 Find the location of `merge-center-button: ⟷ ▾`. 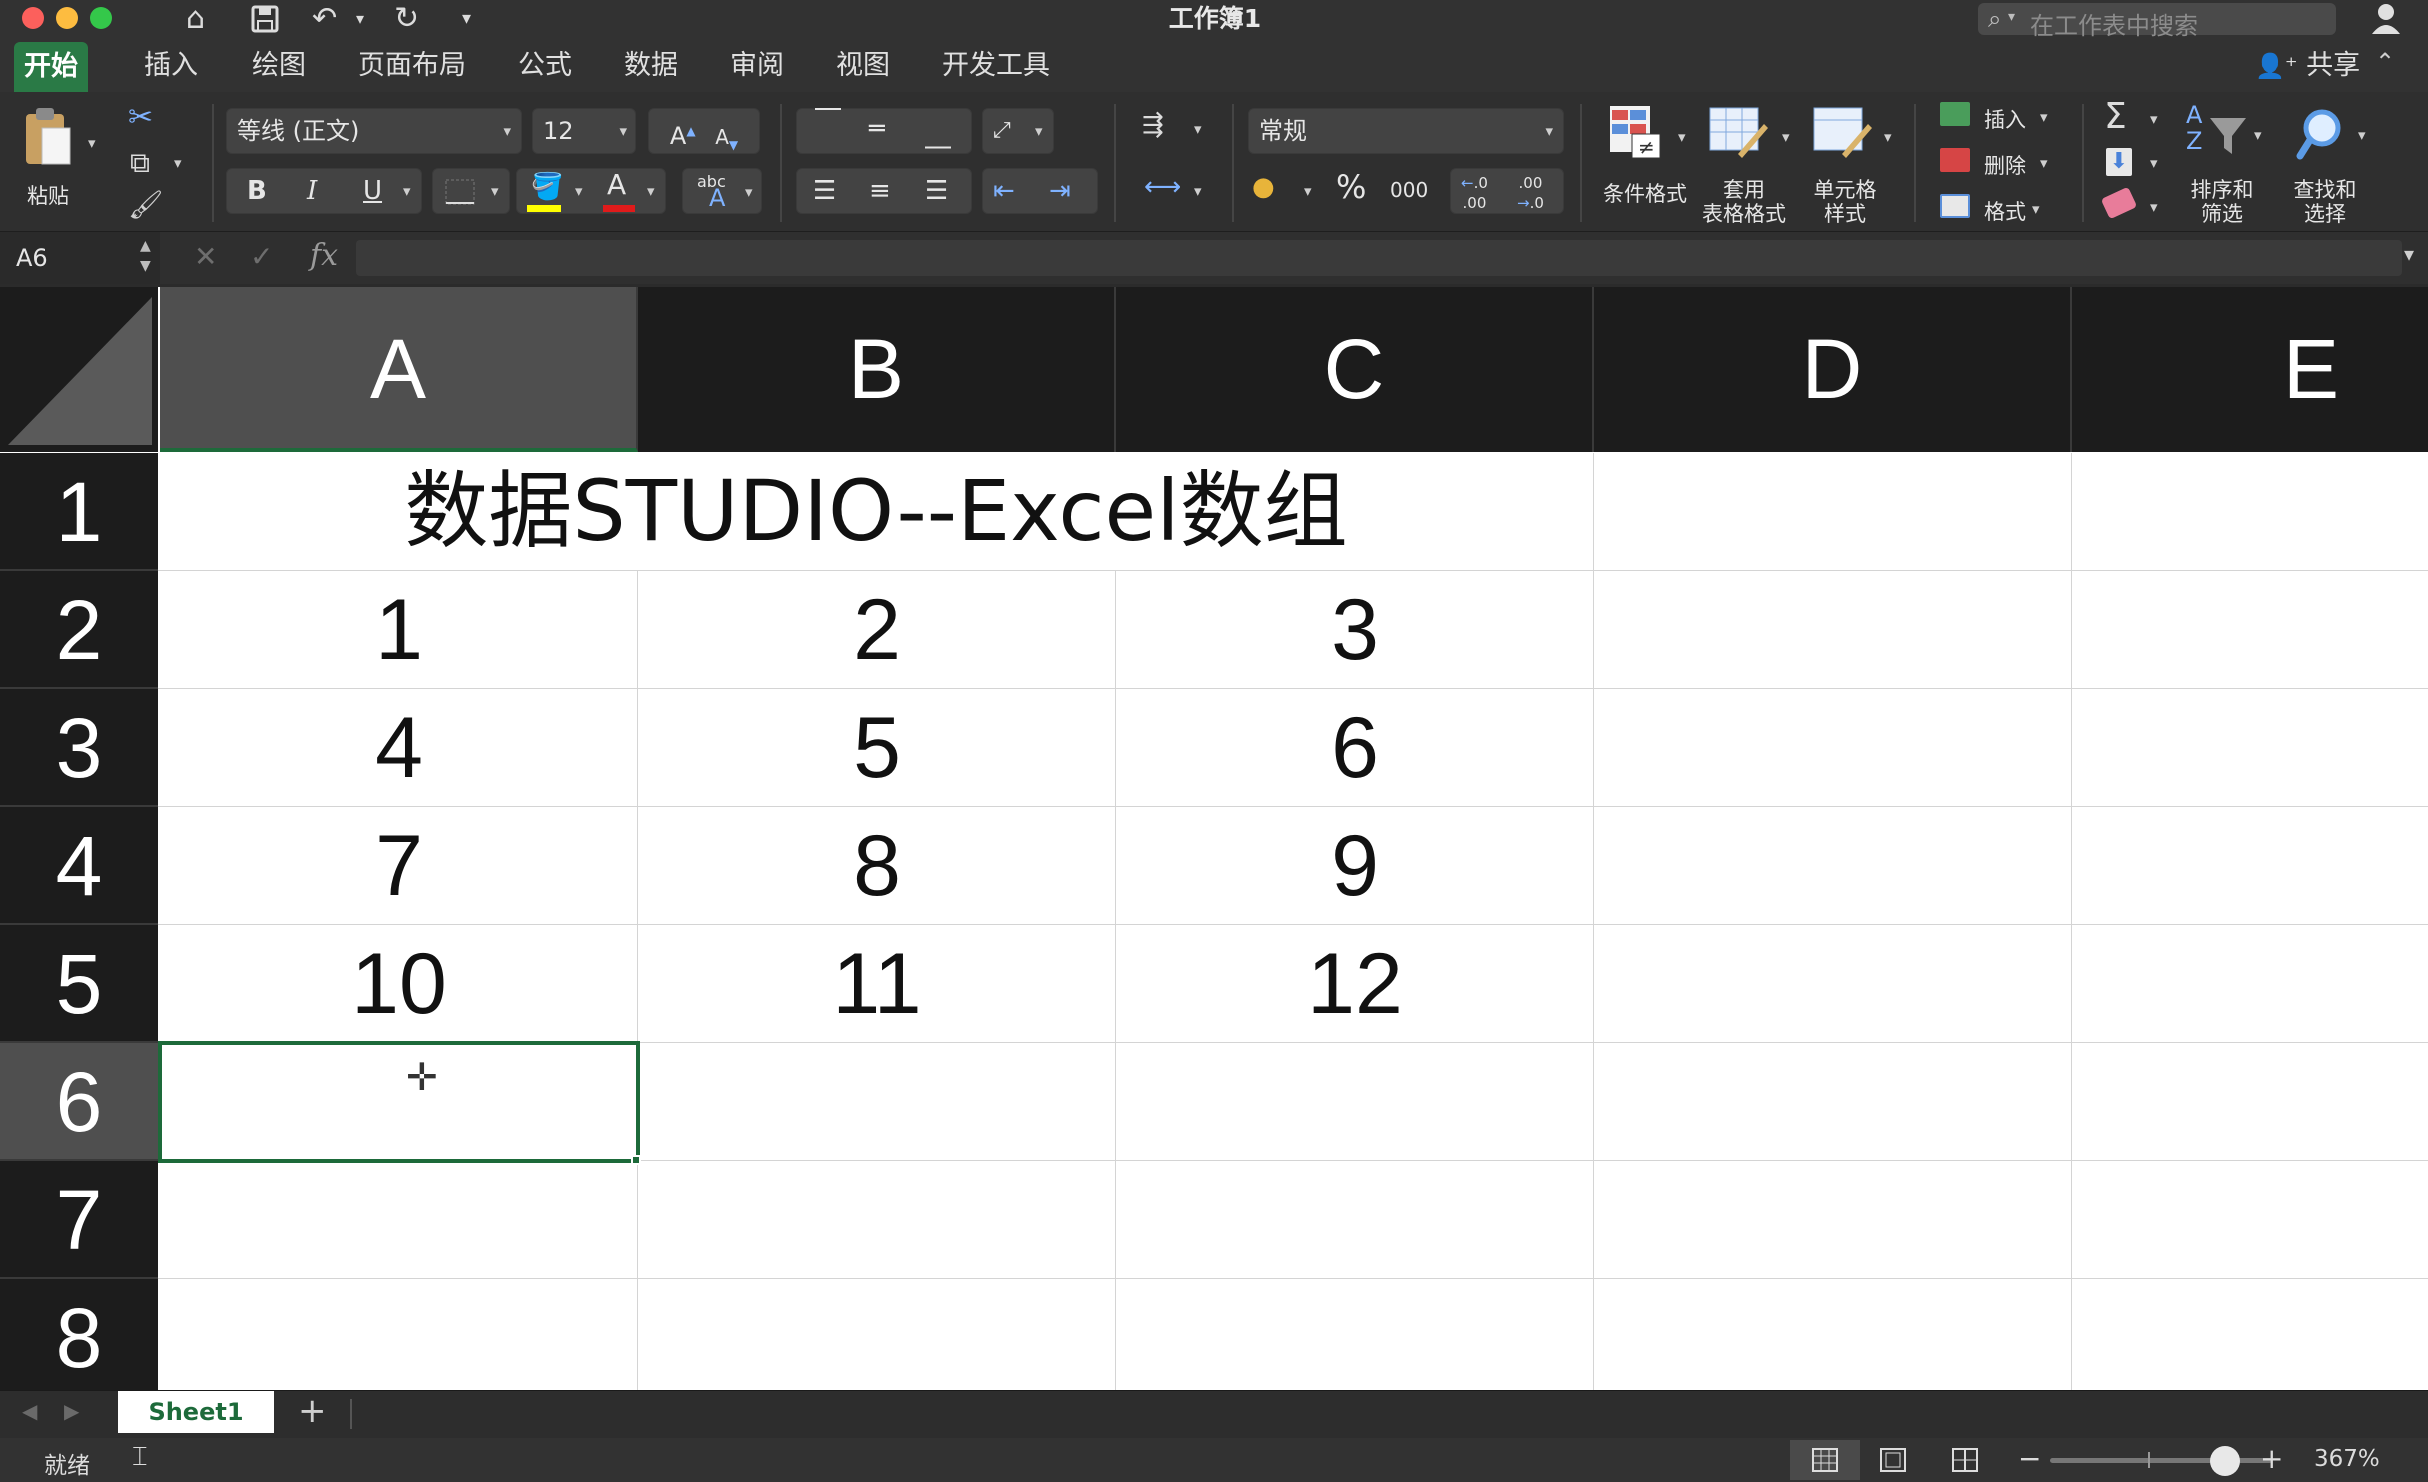

merge-center-button: ⟷ ▾ is located at coordinates (1177, 192).